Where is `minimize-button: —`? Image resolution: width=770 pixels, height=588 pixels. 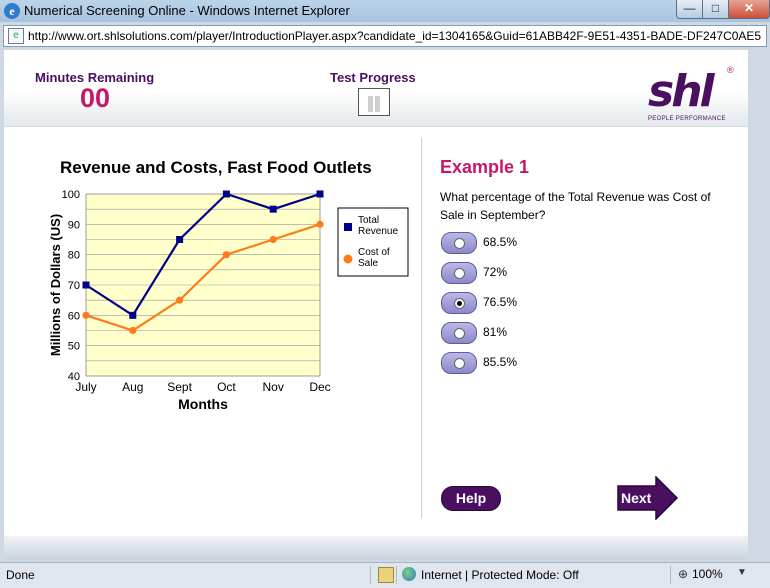 minimize-button: — is located at coordinates (689, 9).